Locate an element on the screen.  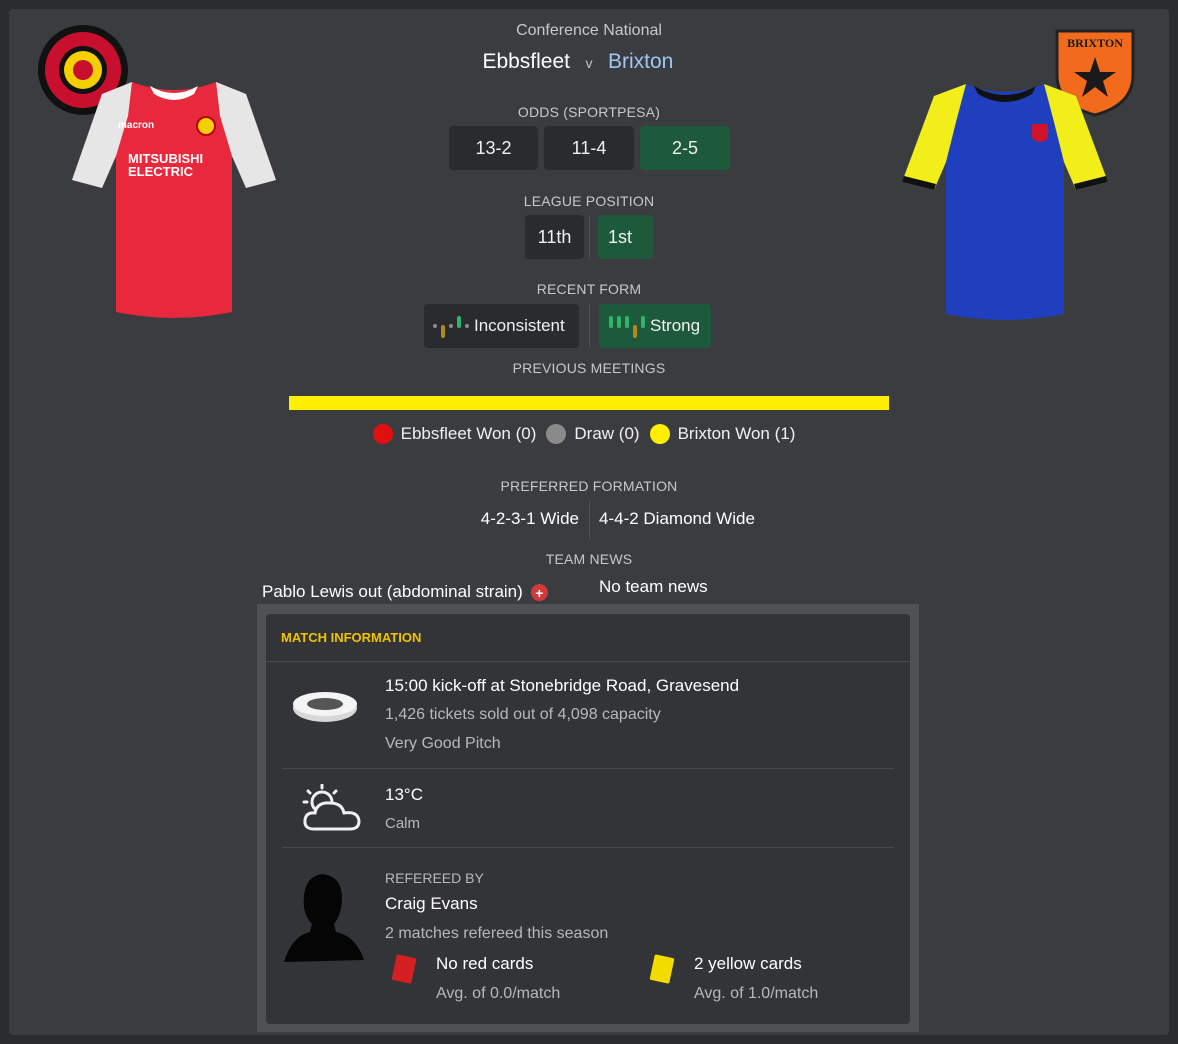
red-cards-average: Avg. of 0.0/match is located at coordinates (498, 993).